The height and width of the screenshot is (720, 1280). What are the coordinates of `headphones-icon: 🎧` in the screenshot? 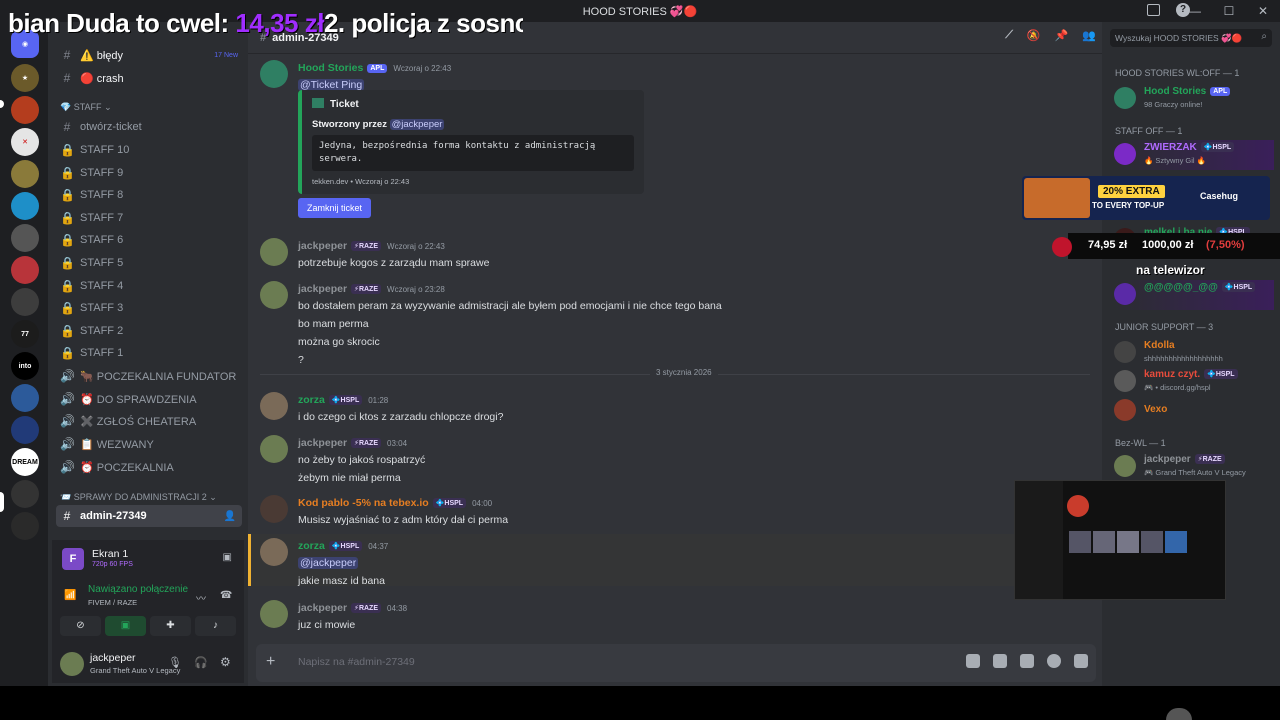 It's located at (201, 662).